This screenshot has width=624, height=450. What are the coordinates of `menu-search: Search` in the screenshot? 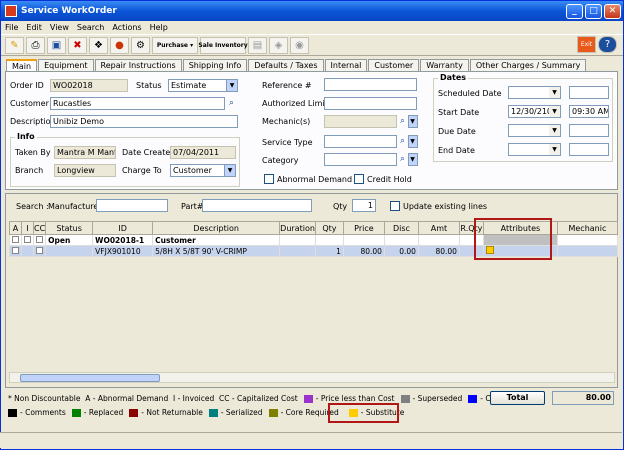 It's located at (90, 27).